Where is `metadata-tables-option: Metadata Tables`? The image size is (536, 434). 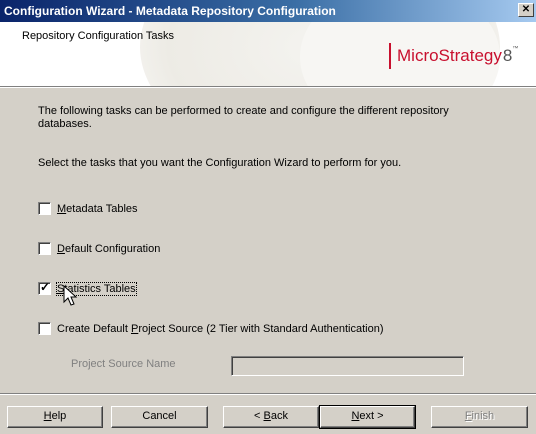
metadata-tables-option: Metadata Tables is located at coordinates (88, 208).